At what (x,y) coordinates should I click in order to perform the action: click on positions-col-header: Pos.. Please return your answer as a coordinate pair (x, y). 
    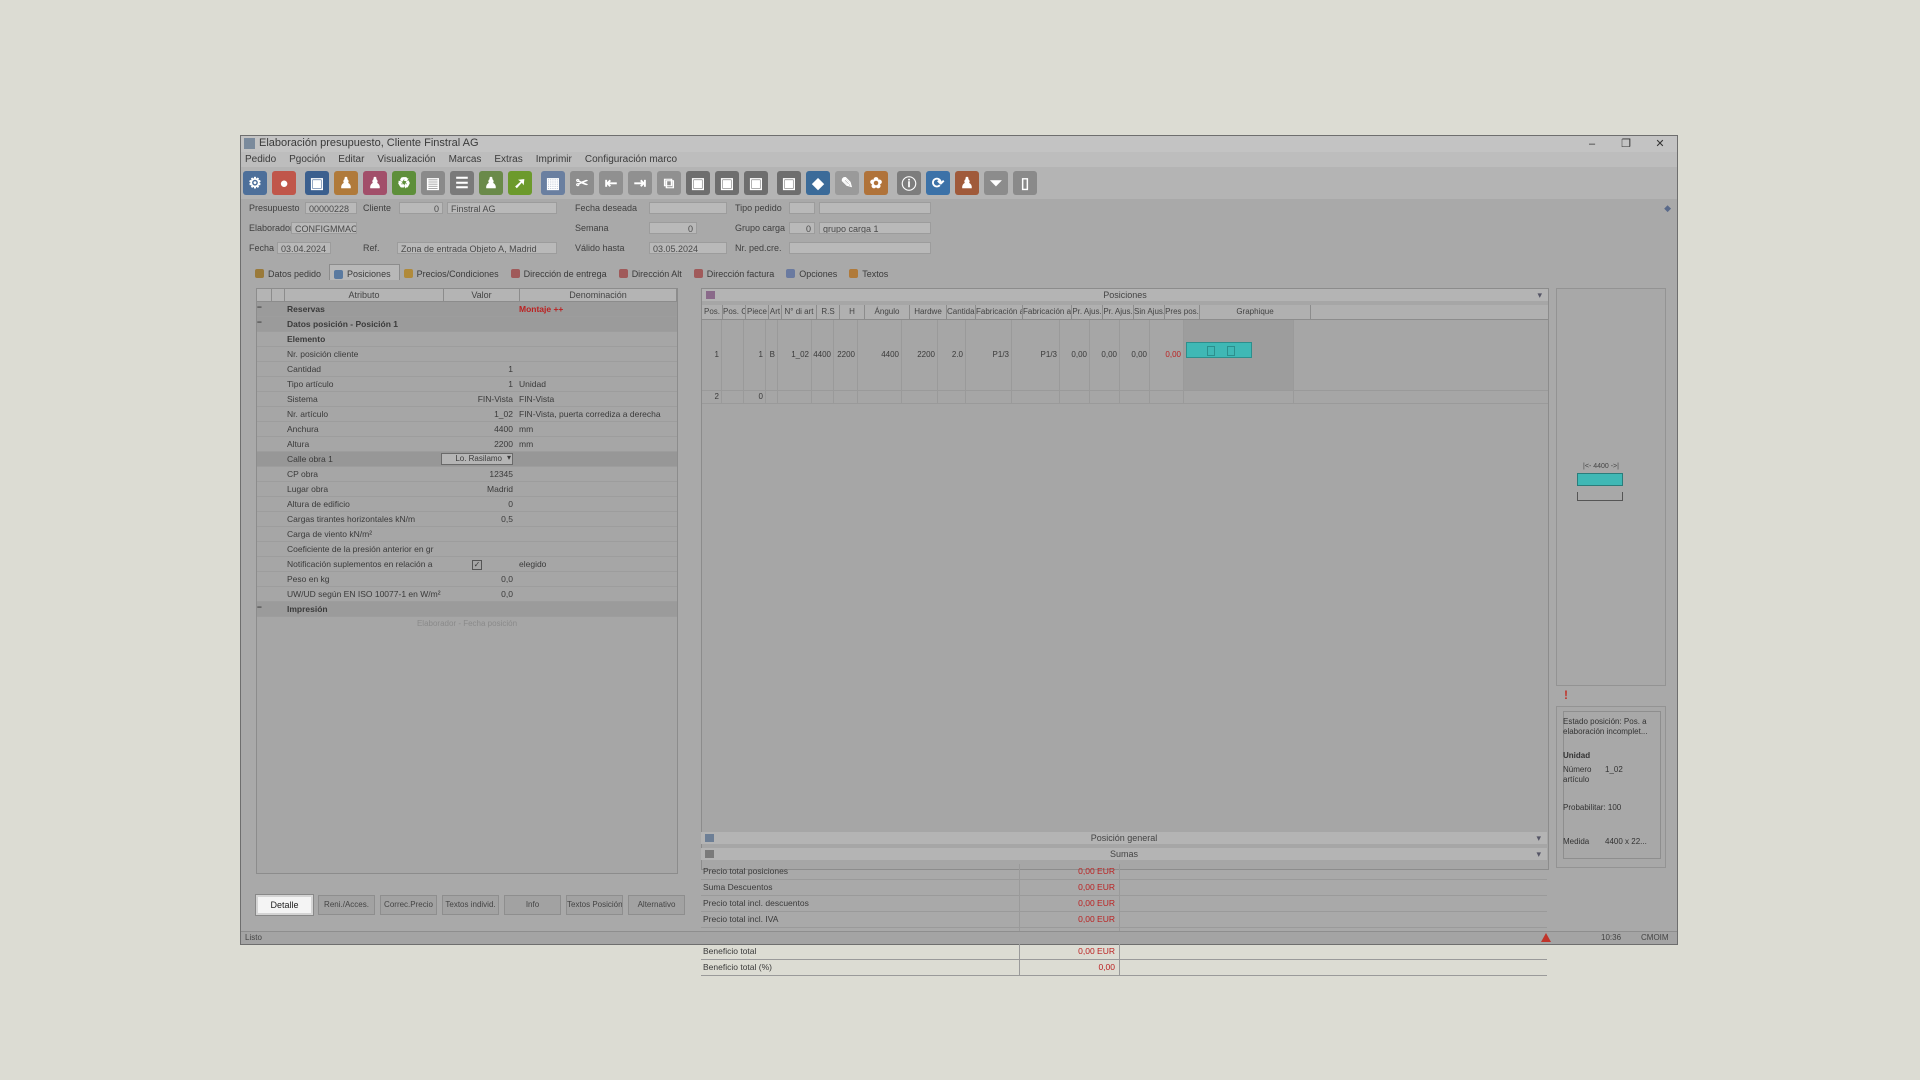
    Looking at the image, I should click on (712, 312).